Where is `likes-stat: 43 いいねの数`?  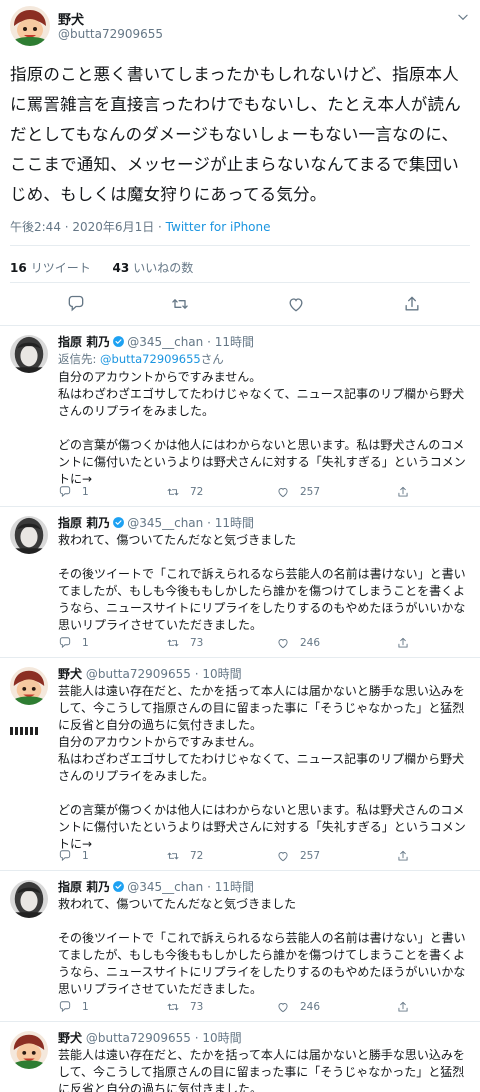
likes-stat: 43 いいねの数 is located at coordinates (153, 268).